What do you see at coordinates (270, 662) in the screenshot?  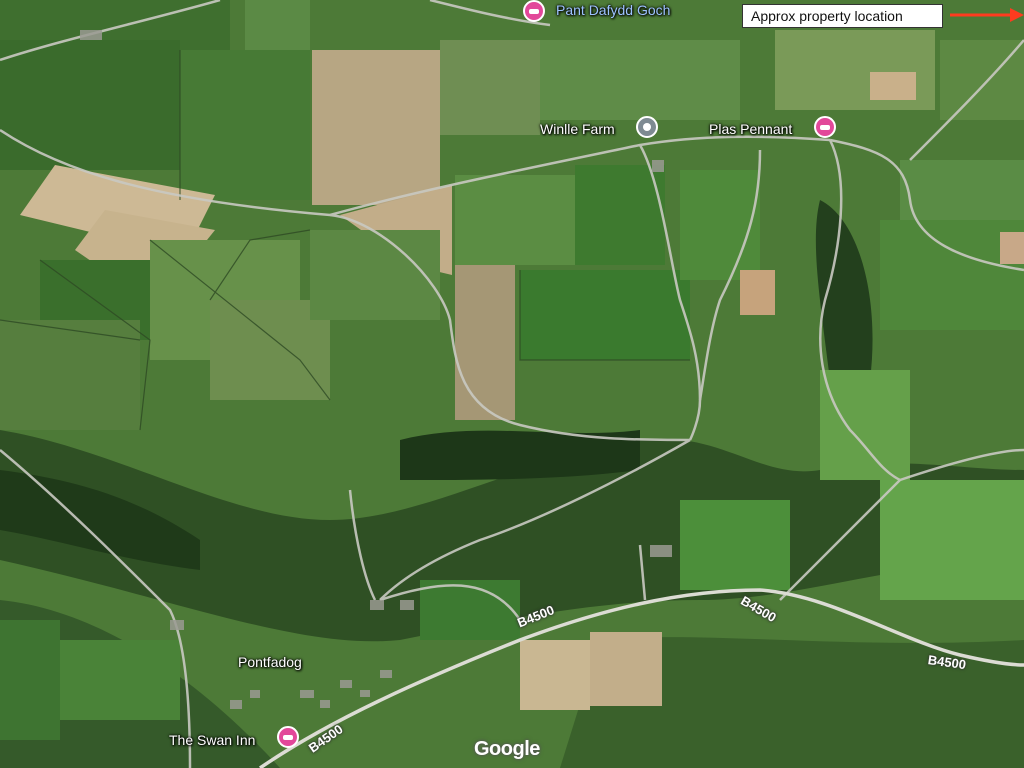 I see `place-label-pontfadog: Pontfadog` at bounding box center [270, 662].